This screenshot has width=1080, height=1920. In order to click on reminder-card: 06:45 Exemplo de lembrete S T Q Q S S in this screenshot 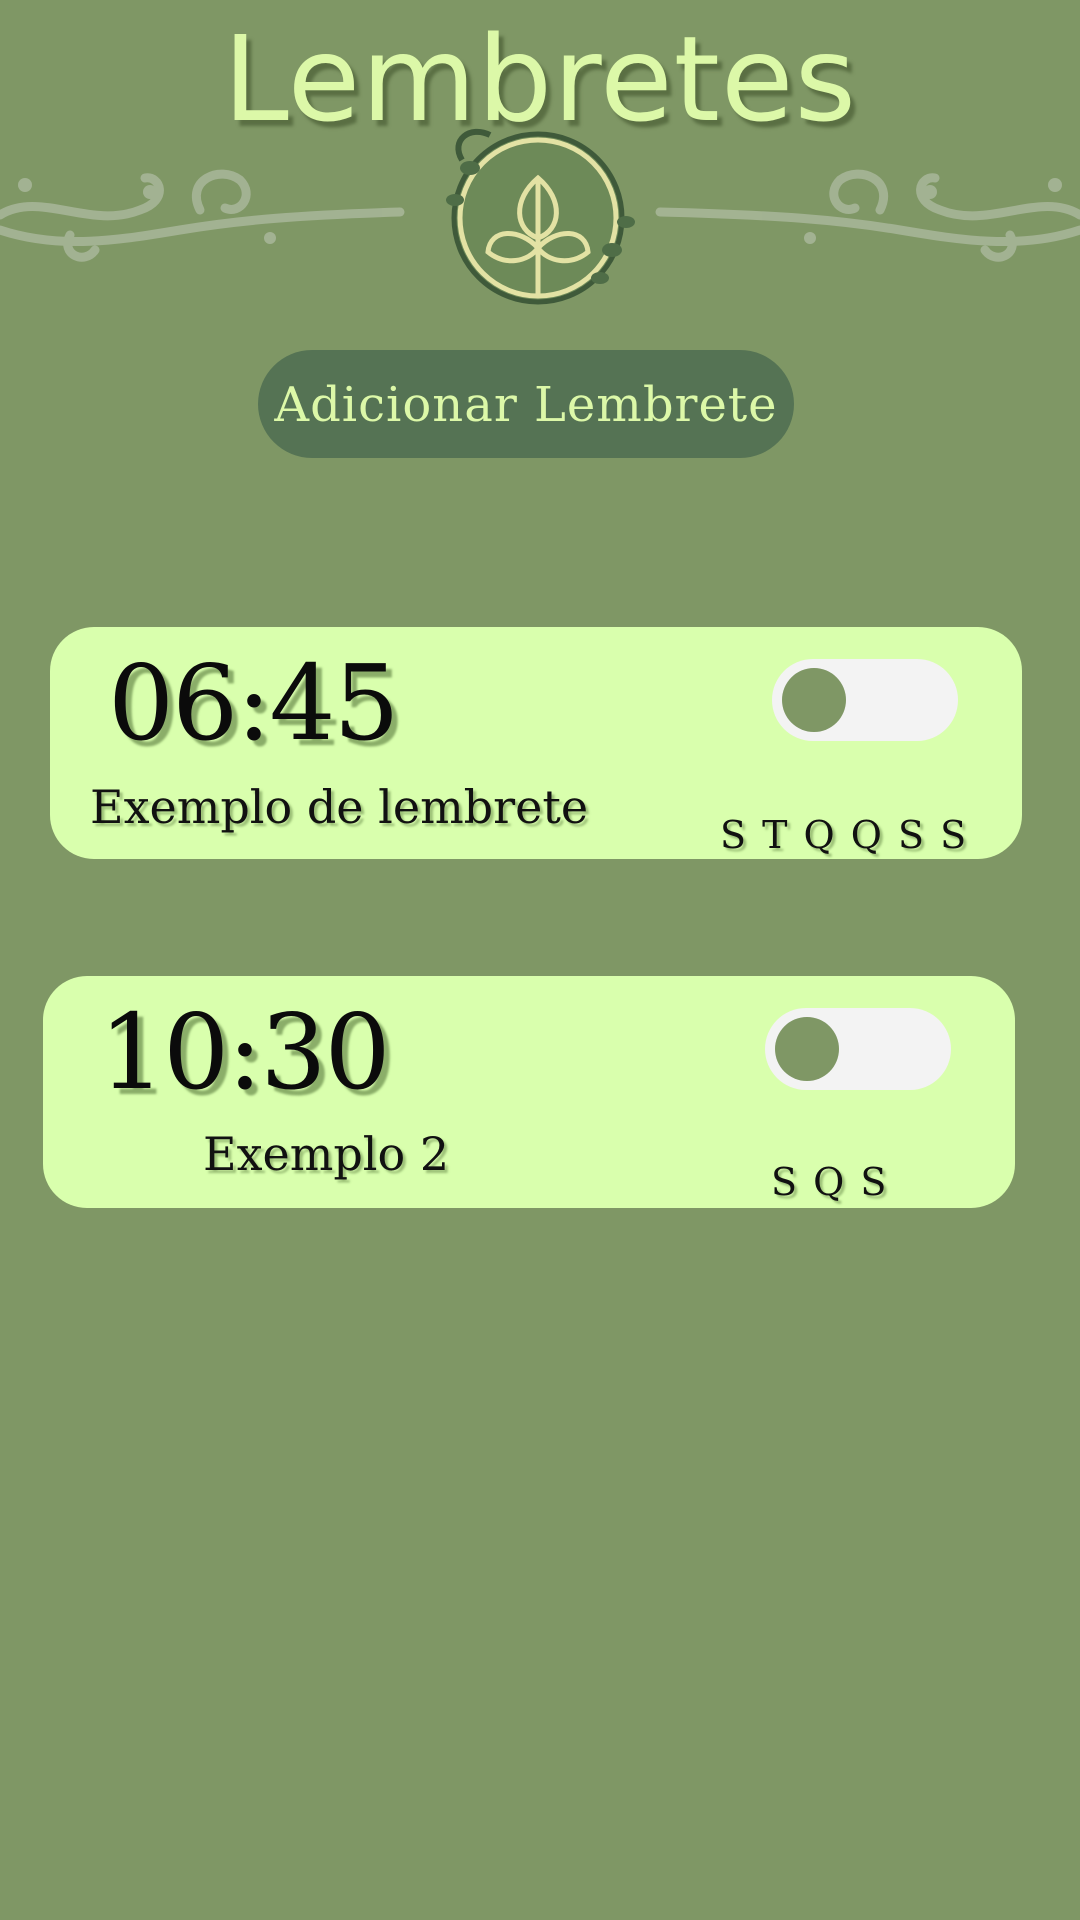, I will do `click(536, 743)`.